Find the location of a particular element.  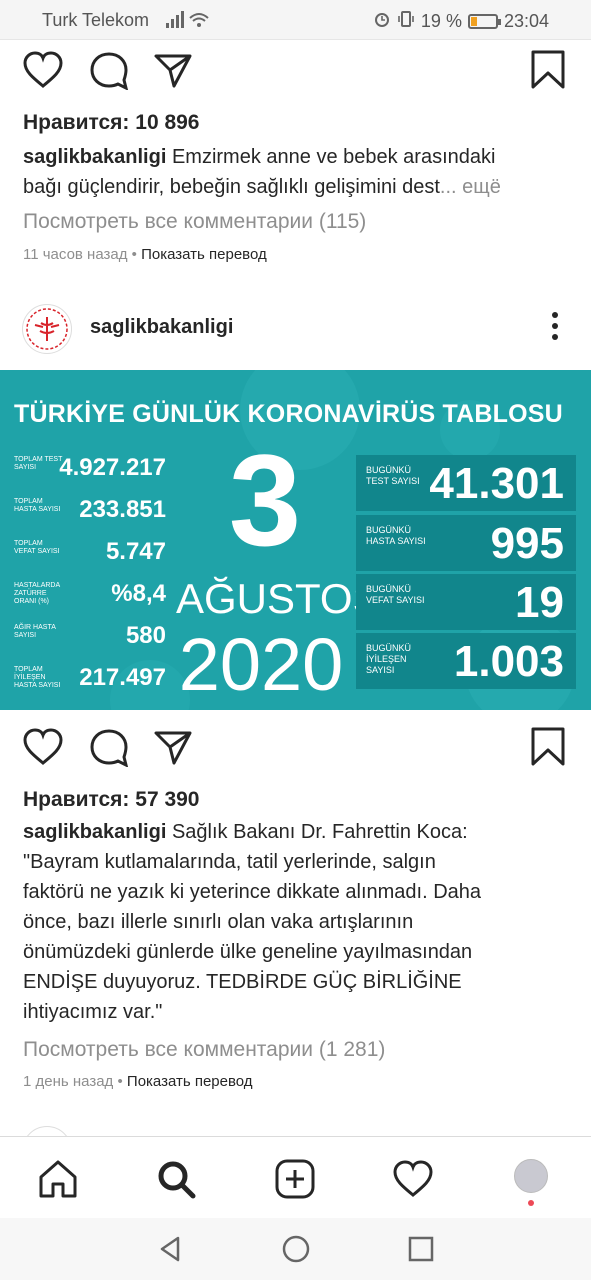

signal-icon is located at coordinates (187, 22).